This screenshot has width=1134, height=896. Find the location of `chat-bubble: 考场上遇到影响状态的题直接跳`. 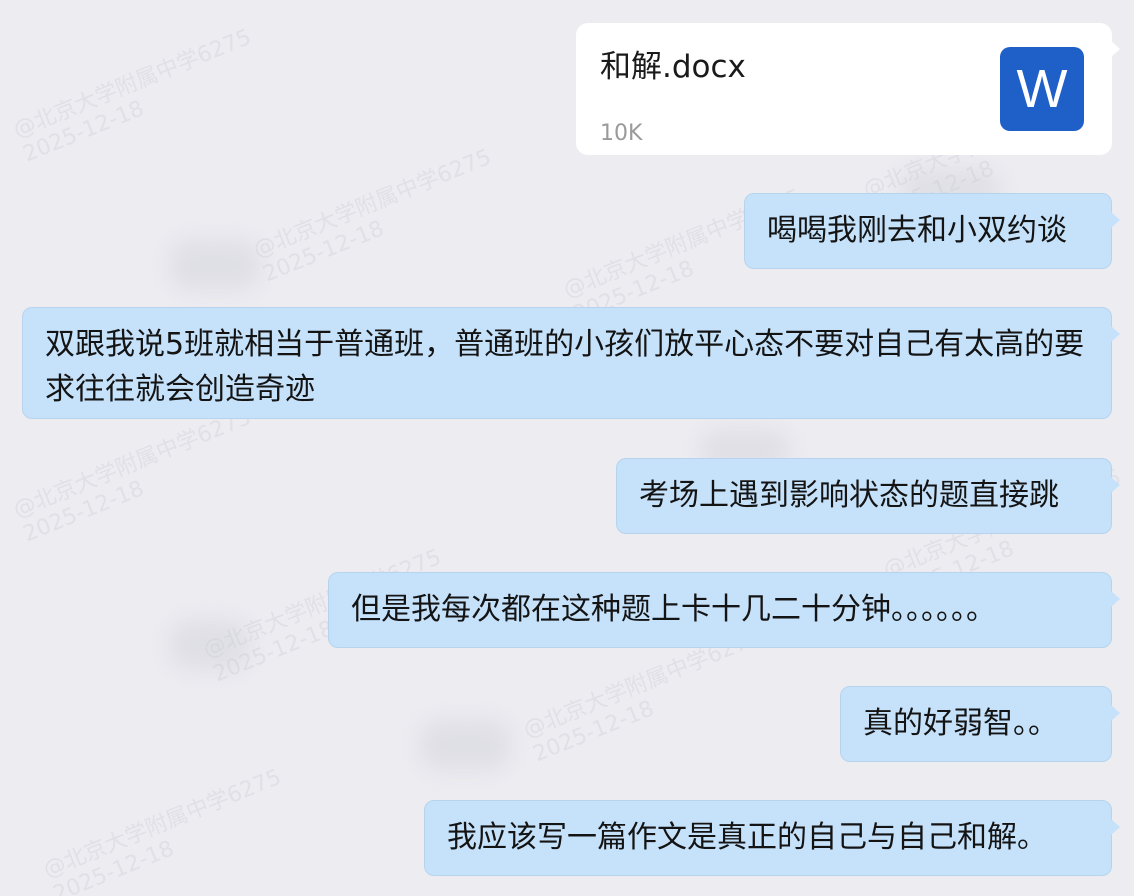

chat-bubble: 考场上遇到影响状态的题直接跳 is located at coordinates (868, 496).